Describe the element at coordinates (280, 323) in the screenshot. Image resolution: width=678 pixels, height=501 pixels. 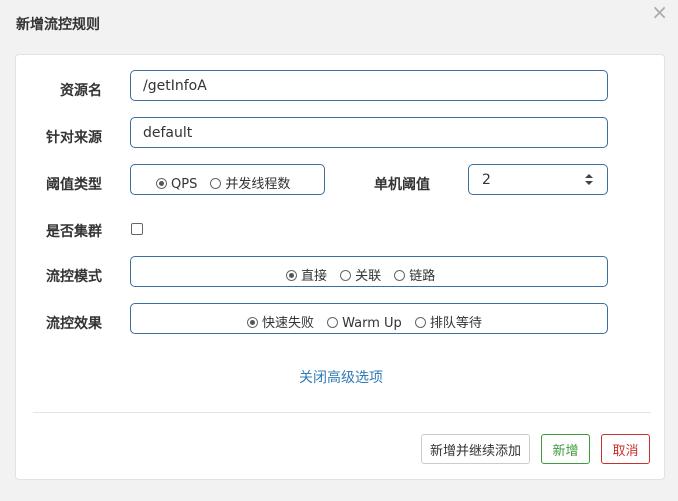
I see `control-effect-fast-fail: 快速失败` at that location.